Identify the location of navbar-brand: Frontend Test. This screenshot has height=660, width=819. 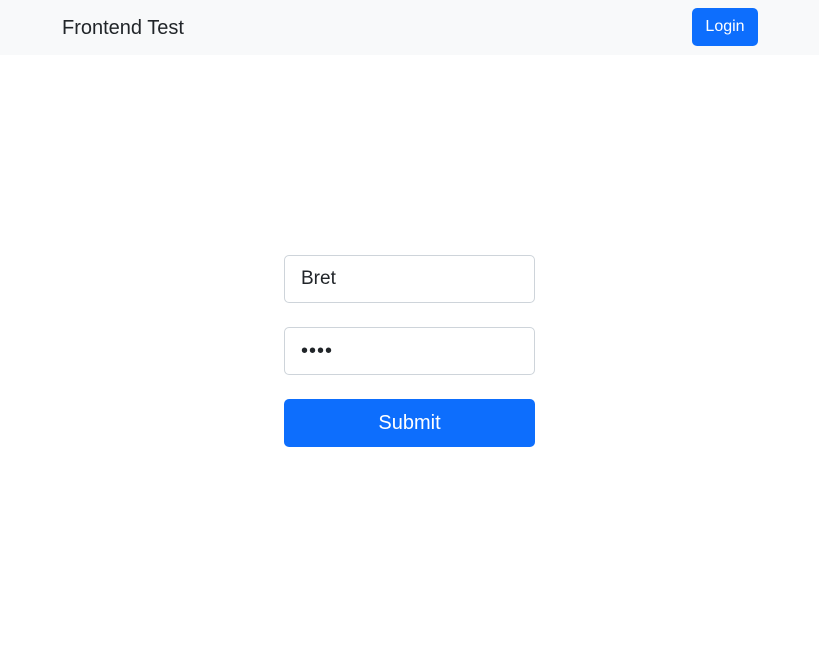
(123, 28).